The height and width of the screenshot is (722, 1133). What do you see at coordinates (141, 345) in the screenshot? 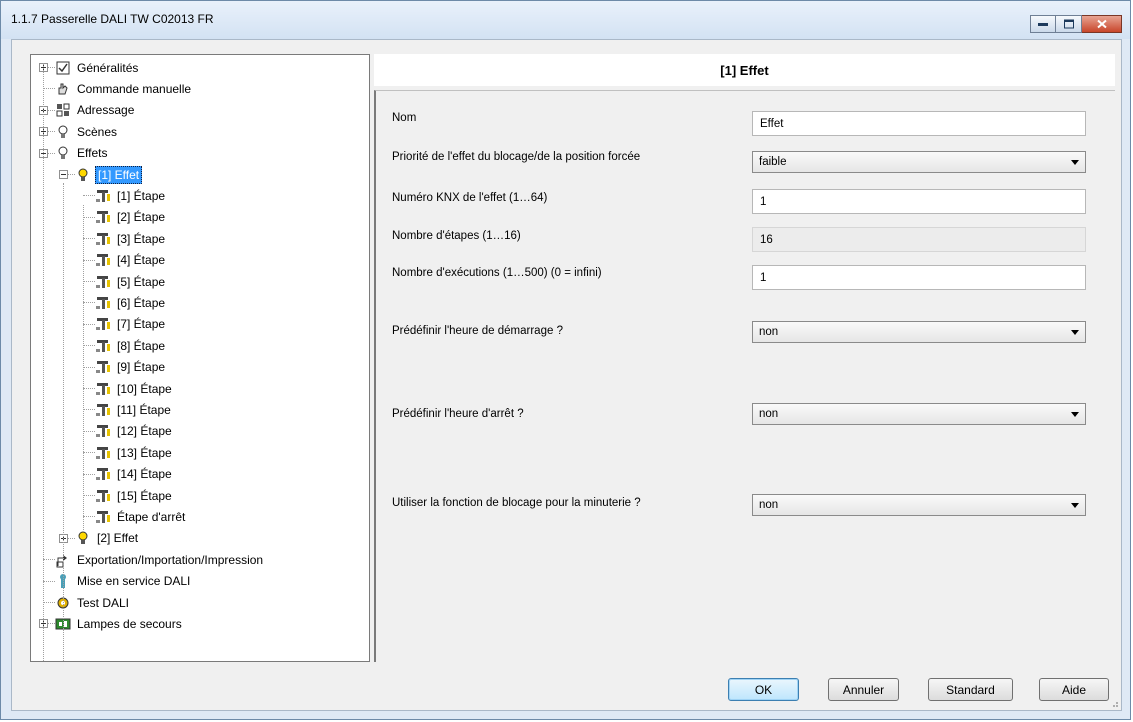
I see `tree-item-label: [8] Étape` at bounding box center [141, 345].